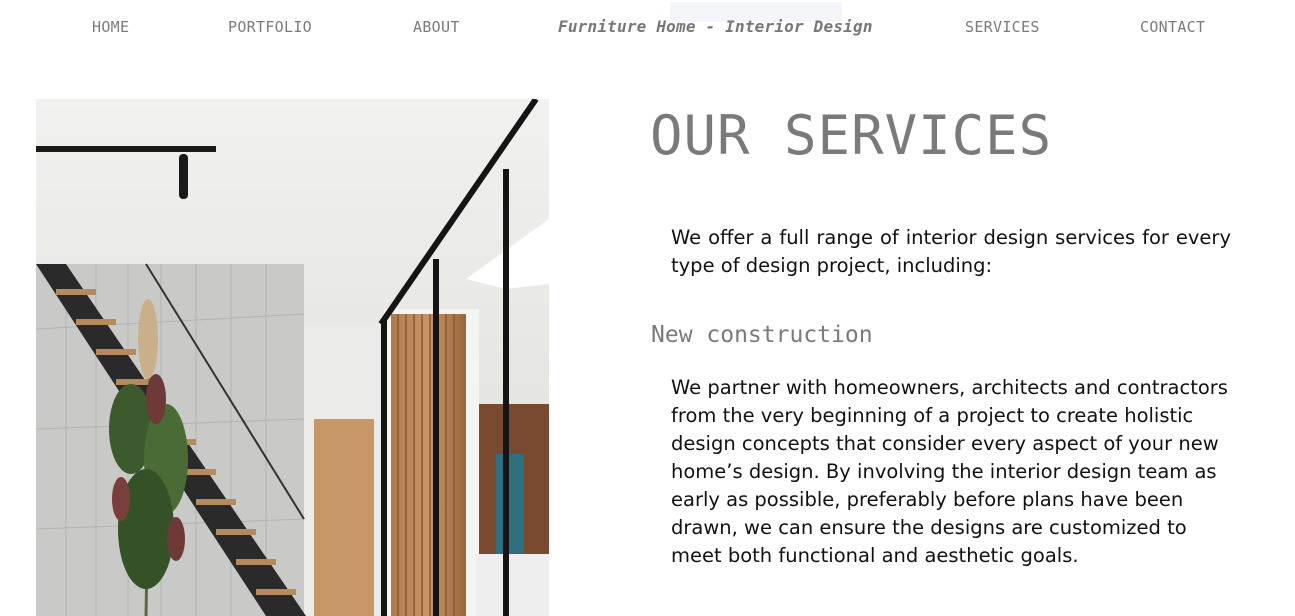 Image resolution: width=1295 pixels, height=616 pixels. Describe the element at coordinates (436, 27) in the screenshot. I see `nav-about-link: ABOUT` at that location.